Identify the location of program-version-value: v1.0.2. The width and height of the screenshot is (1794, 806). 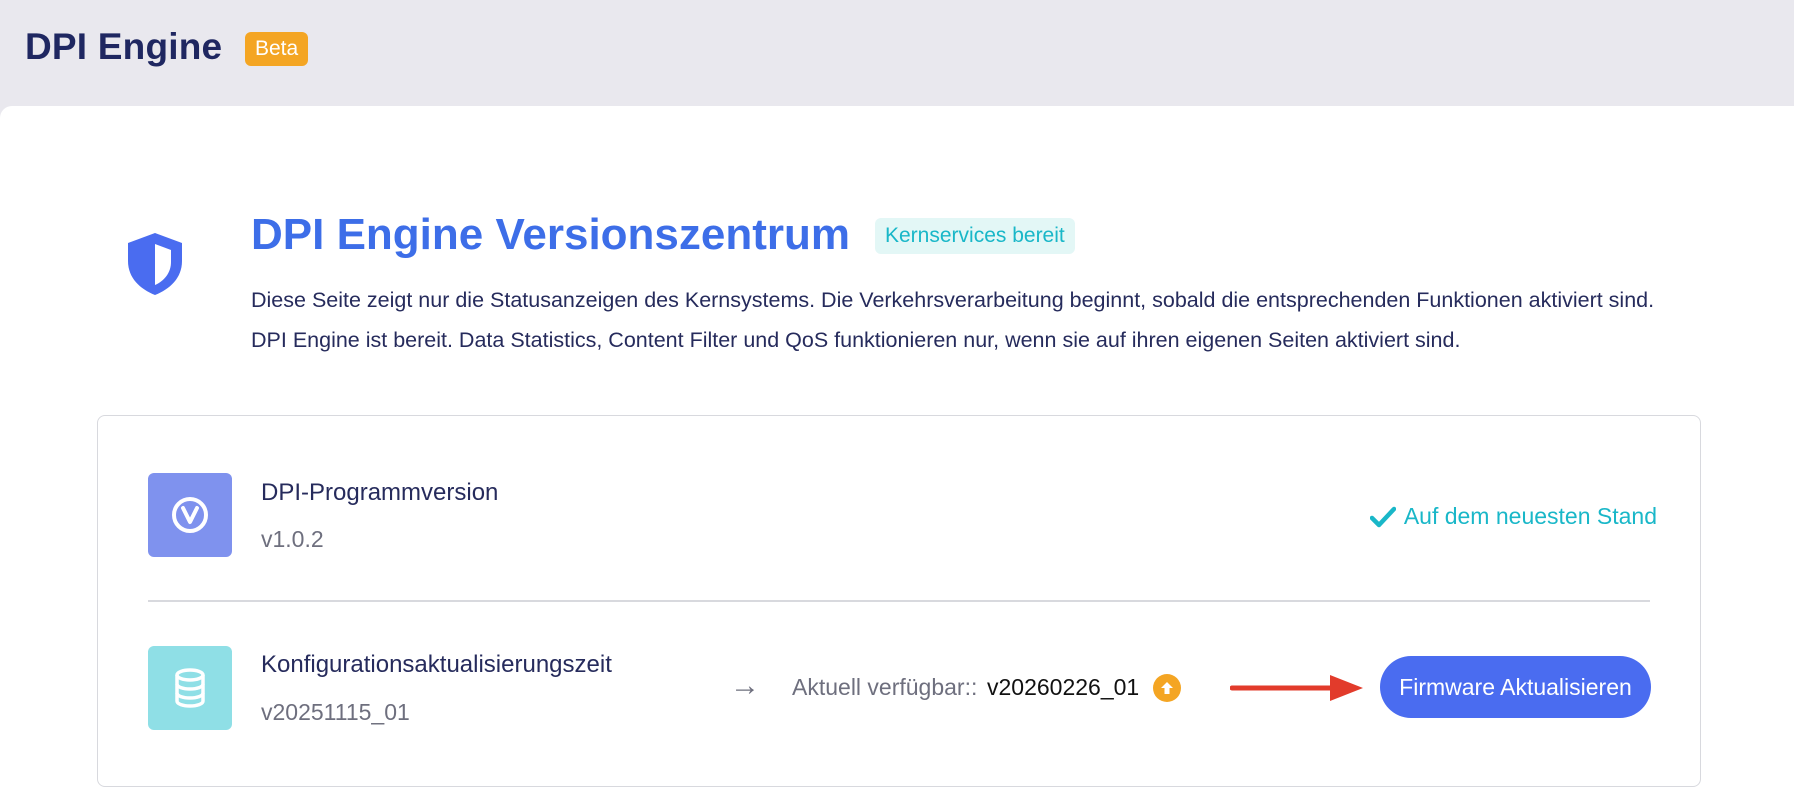
(292, 539).